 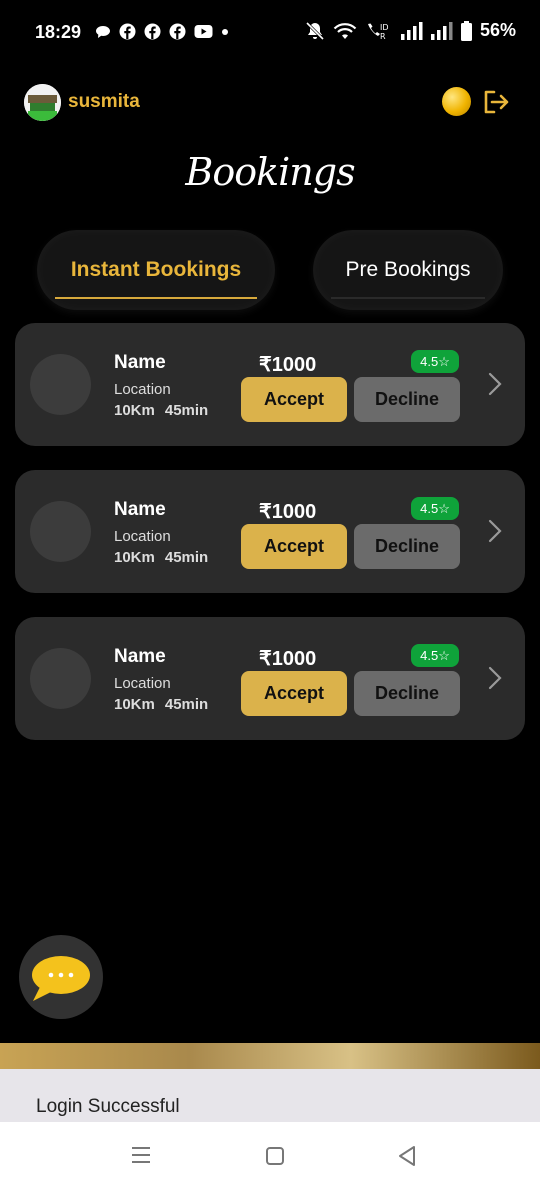 What do you see at coordinates (408, 298) in the screenshot?
I see `tab-indicator` at bounding box center [408, 298].